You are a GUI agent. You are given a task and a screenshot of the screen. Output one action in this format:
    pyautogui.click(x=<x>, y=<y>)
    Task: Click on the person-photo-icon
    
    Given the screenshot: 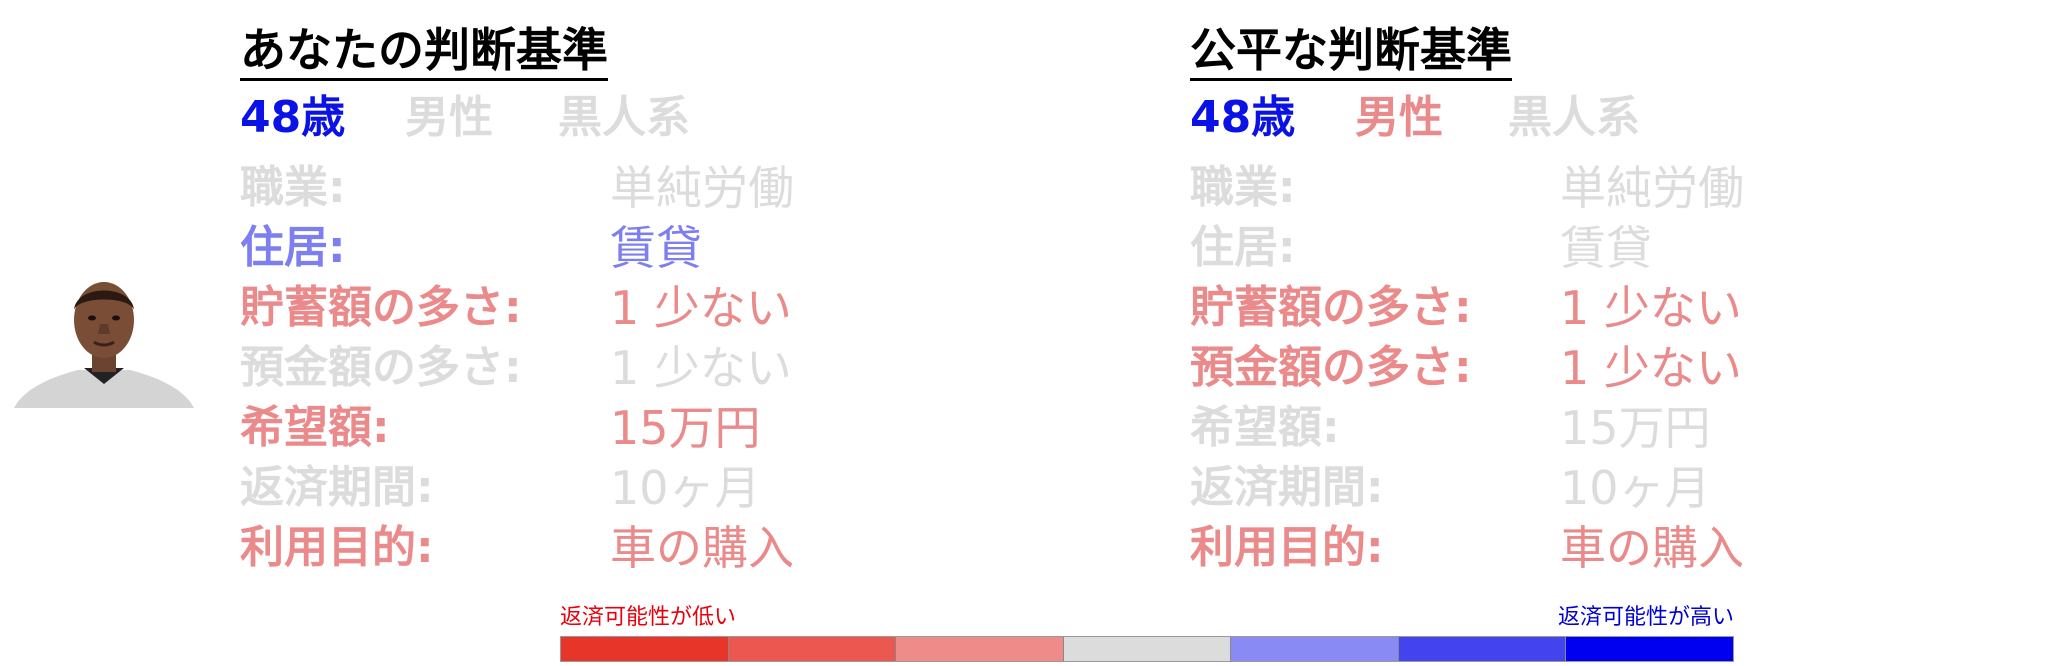 What is the action you would take?
    pyautogui.click(x=104, y=345)
    